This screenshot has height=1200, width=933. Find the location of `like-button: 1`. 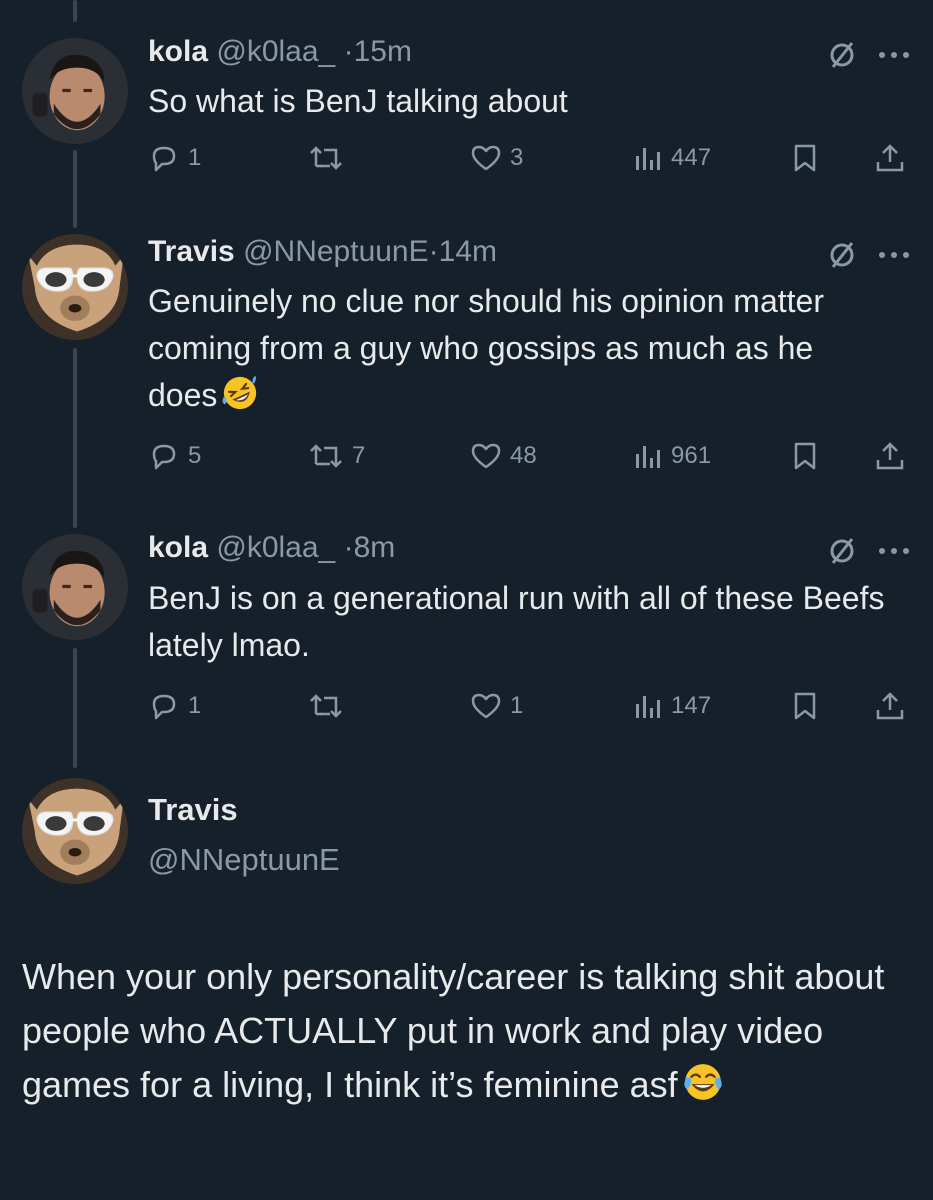

like-button: 1 is located at coordinates (496, 706).